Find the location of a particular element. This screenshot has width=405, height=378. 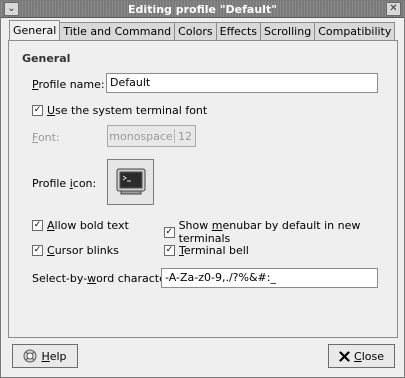

help-button: Help is located at coordinates (45, 356).